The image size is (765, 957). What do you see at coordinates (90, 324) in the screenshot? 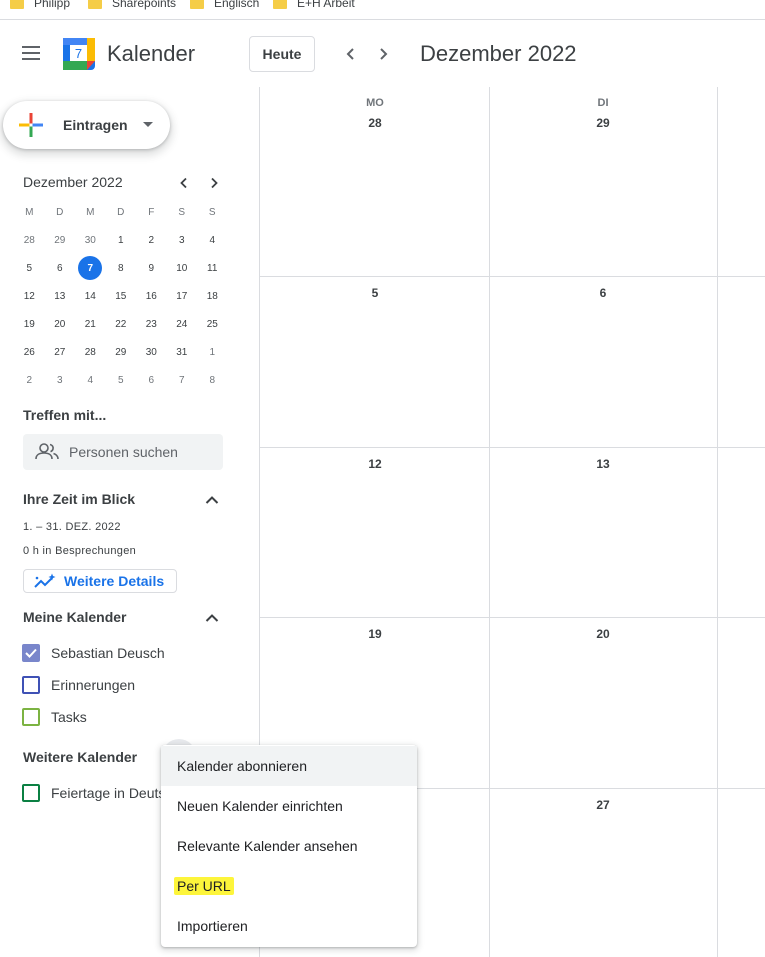
I see `mini-day: 21` at bounding box center [90, 324].